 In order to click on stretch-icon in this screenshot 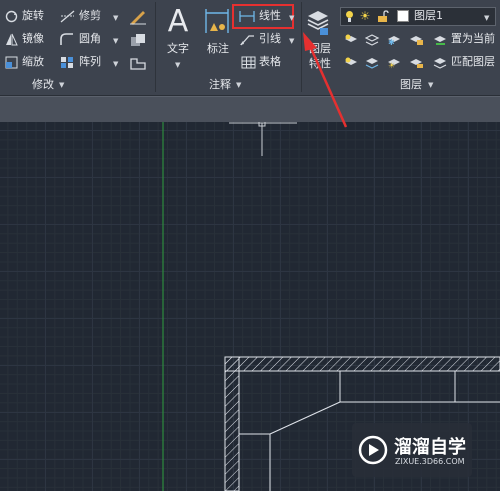, I will do `click(138, 63)`.